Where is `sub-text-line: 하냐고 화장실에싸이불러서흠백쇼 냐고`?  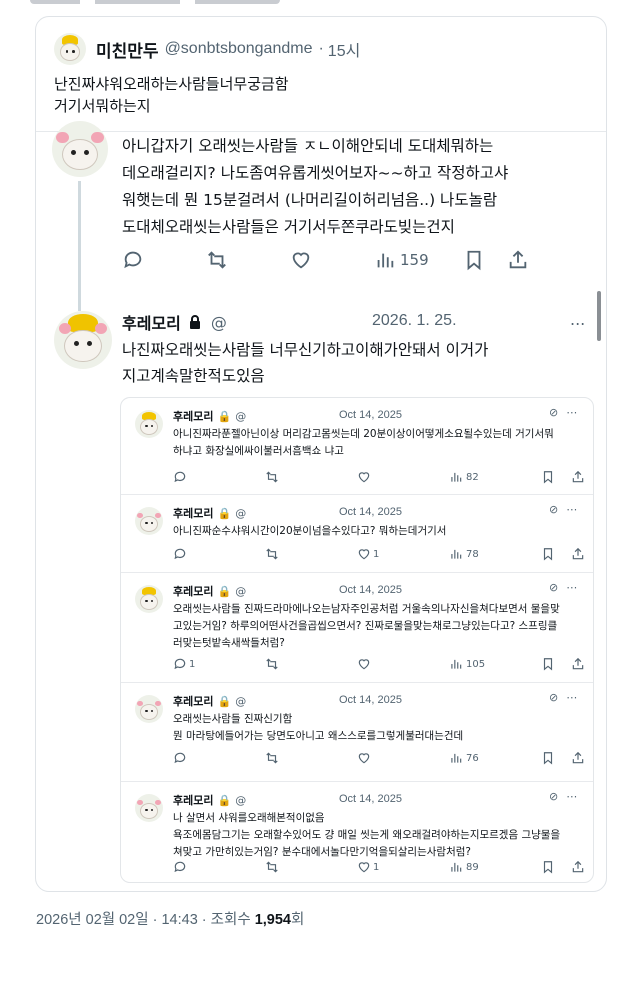
sub-text-line: 하냐고 화장실에싸이불러서흠백쇼 냐고 is located at coordinates (258, 451).